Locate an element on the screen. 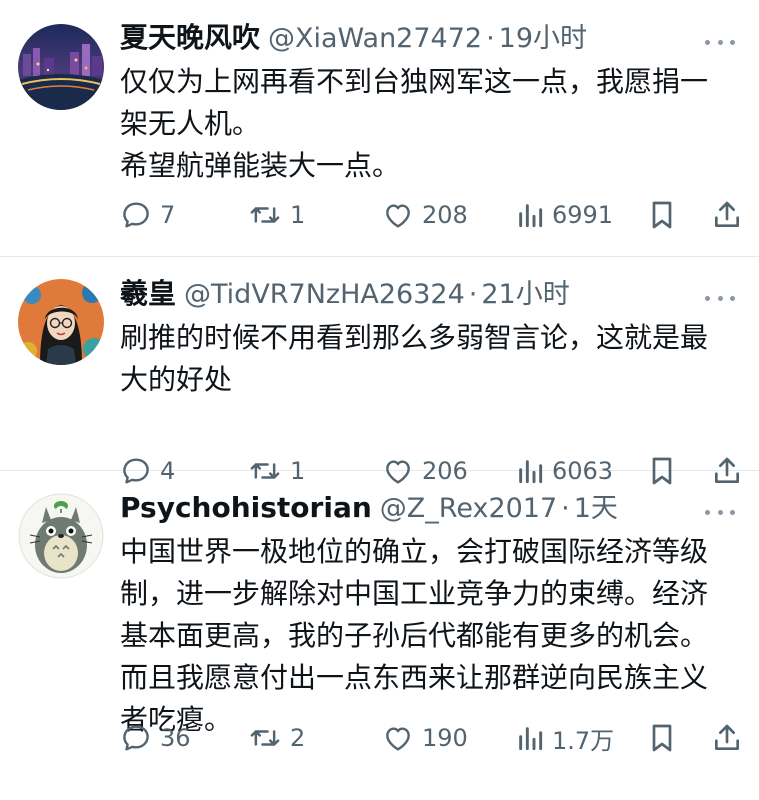 This screenshot has width=759, height=800. action-bar: 7 1 208 6991 is located at coordinates (430, 215).